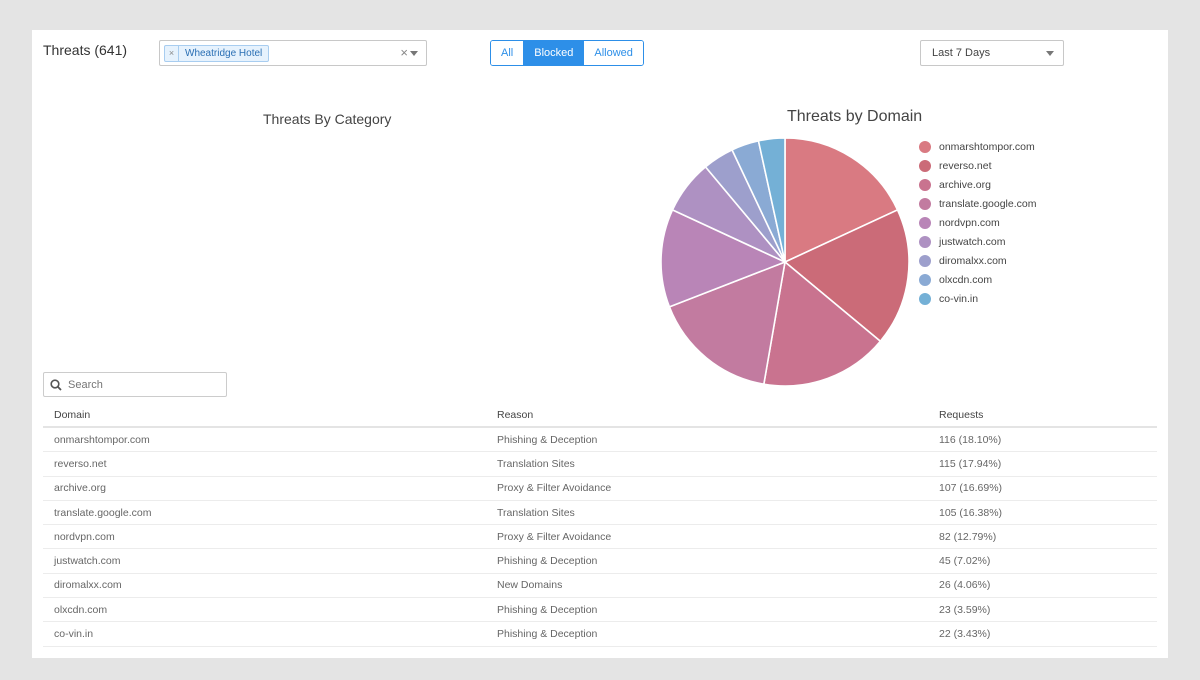  I want to click on date-range-value: Last 7 Days, so click(961, 53).